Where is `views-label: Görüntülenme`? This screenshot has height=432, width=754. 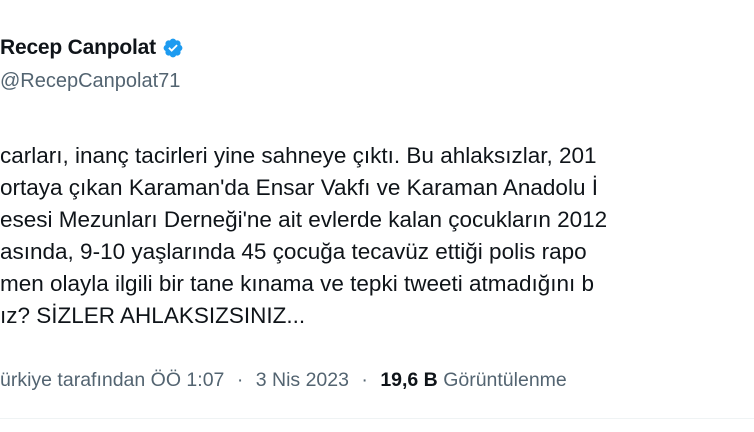 views-label: Görüntülenme is located at coordinates (505, 380).